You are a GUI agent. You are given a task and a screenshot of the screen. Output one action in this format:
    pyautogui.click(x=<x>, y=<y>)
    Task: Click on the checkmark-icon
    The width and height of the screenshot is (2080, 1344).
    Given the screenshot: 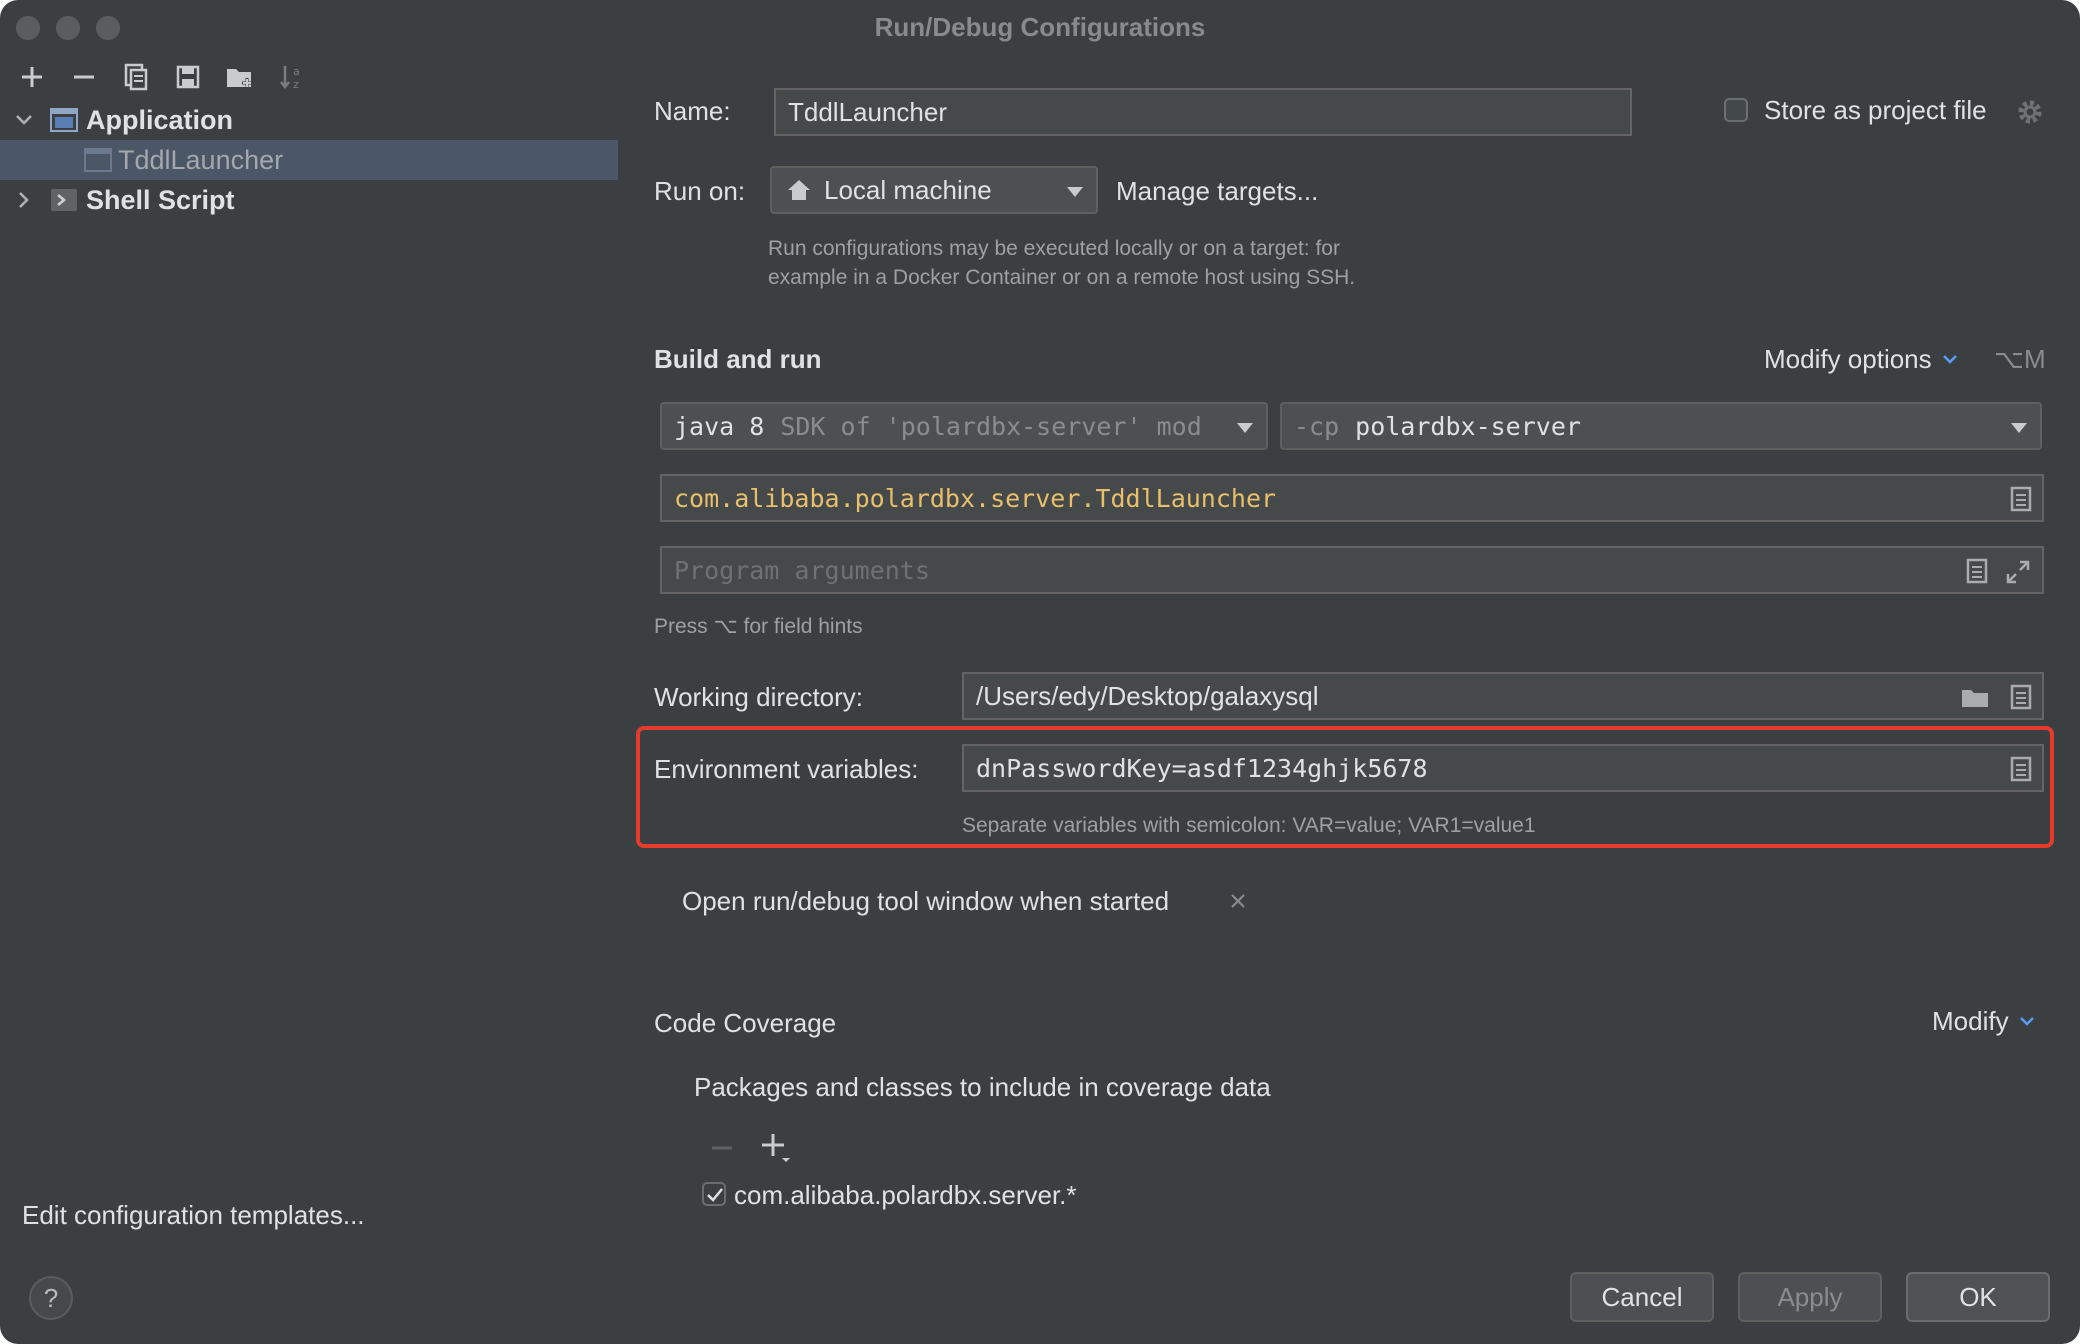 What is the action you would take?
    pyautogui.click(x=715, y=1195)
    